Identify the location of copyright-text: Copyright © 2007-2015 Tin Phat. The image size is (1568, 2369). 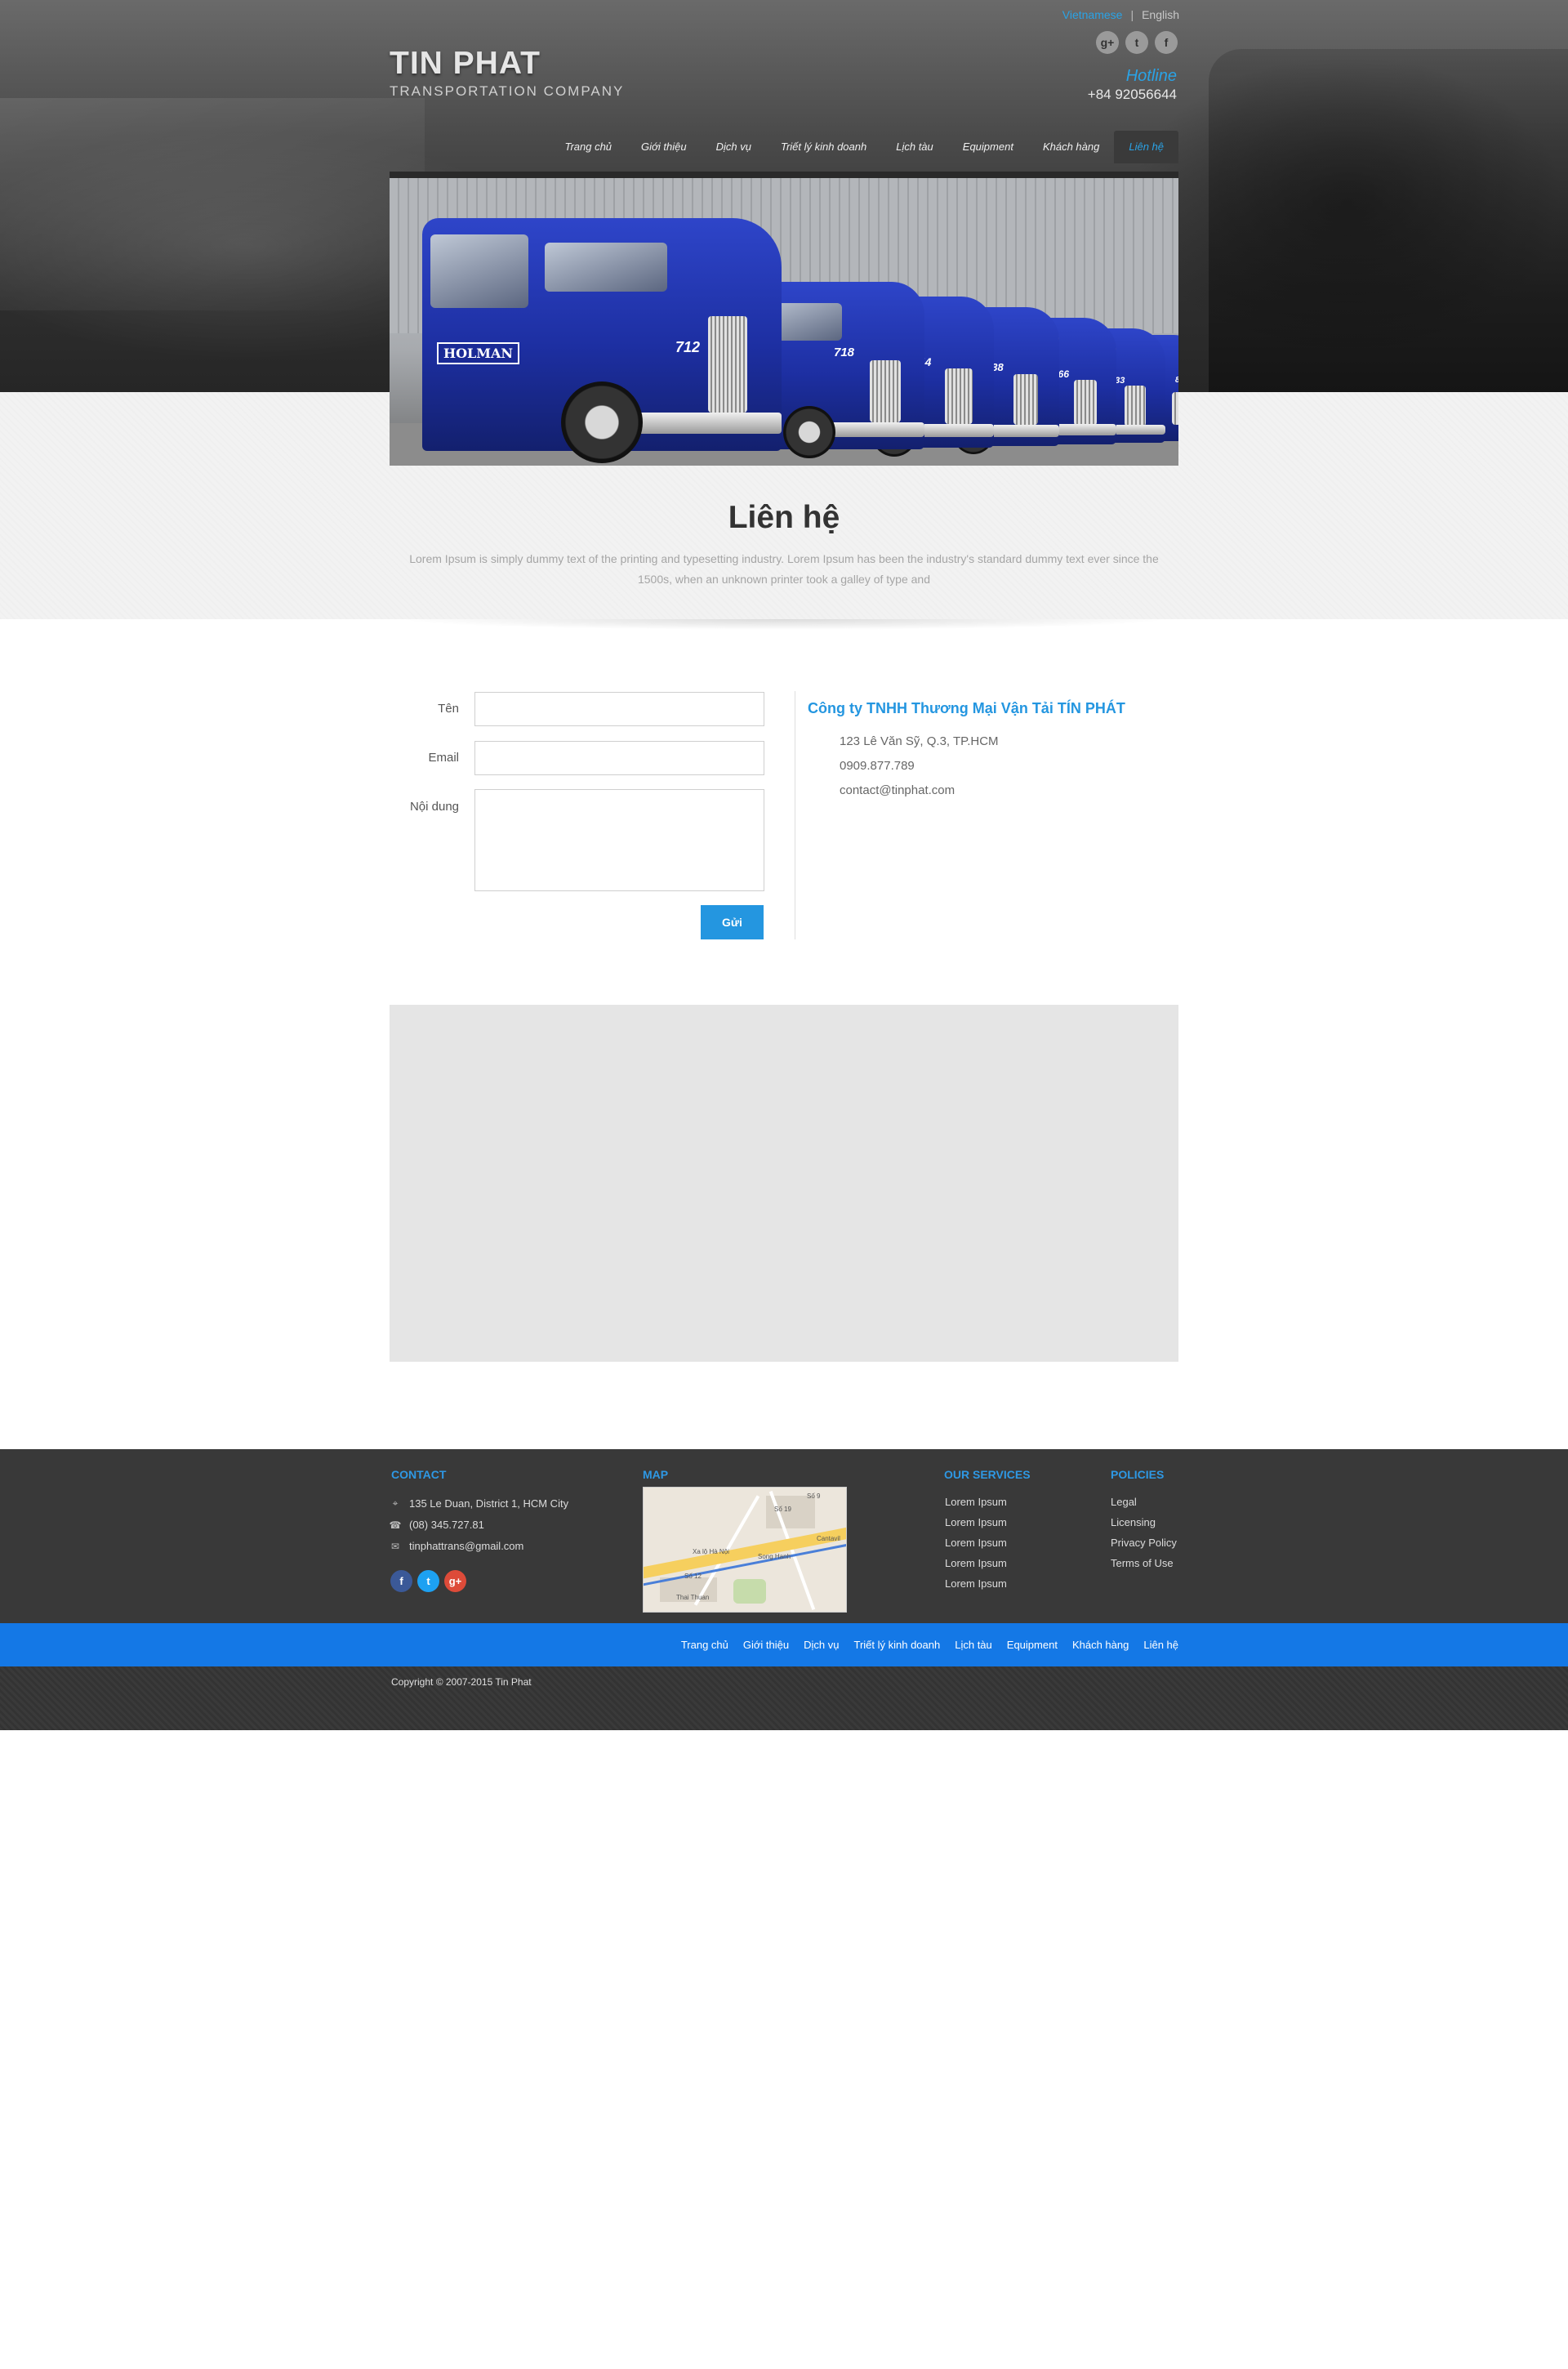
(461, 1682).